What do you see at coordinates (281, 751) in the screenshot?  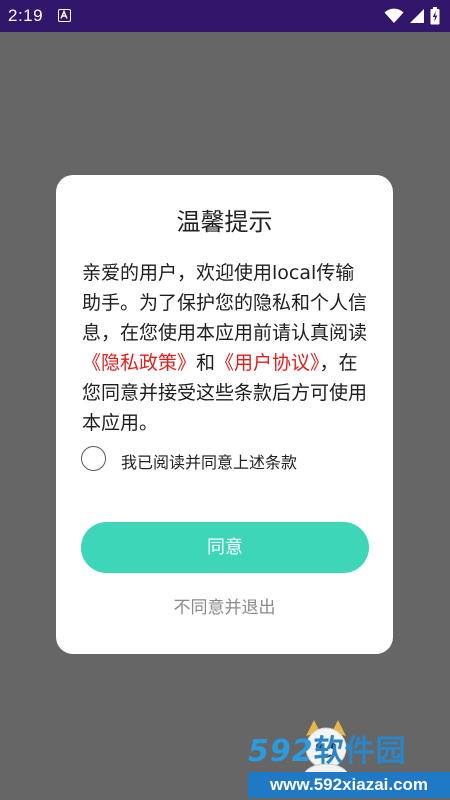 I see `watermark-brand-number: 592` at bounding box center [281, 751].